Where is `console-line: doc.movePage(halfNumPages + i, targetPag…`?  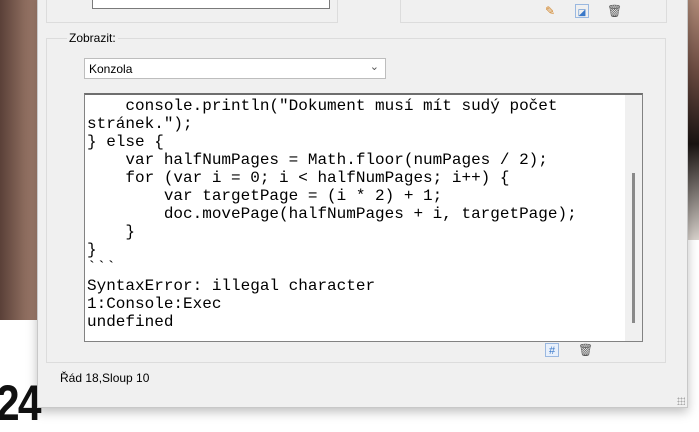 console-line: doc.movePage(halfNumPages + i, targetPag… is located at coordinates (332, 214).